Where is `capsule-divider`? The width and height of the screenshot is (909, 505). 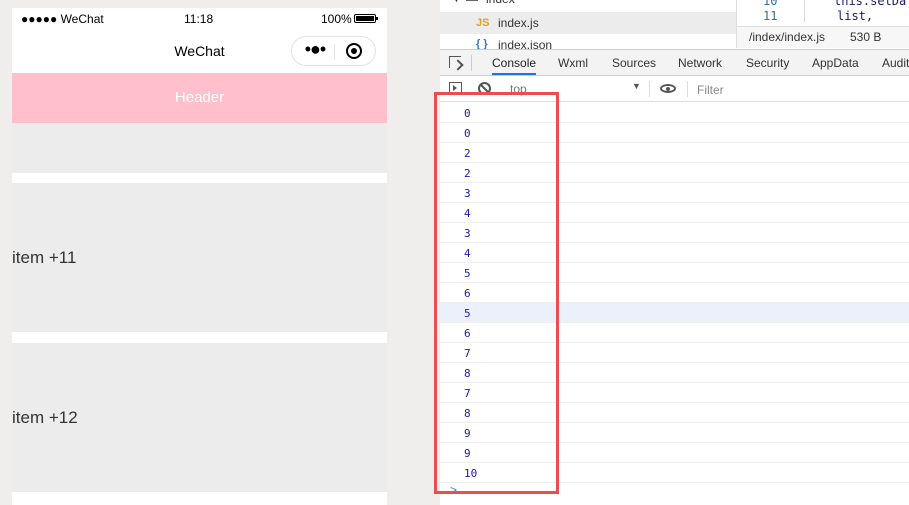 capsule-divider is located at coordinates (334, 52).